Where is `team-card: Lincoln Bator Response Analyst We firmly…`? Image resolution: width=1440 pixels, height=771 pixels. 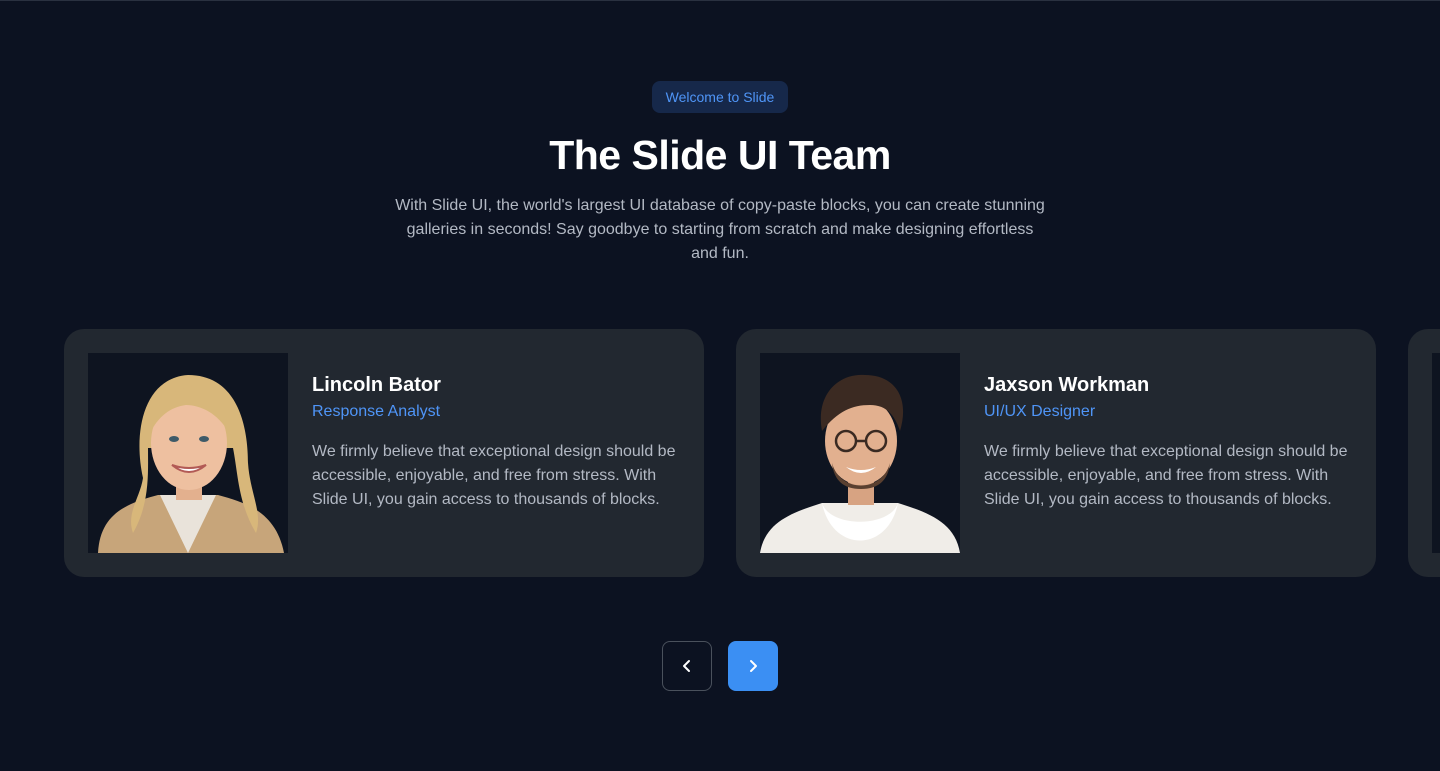 team-card: Lincoln Bator Response Analyst We firmly… is located at coordinates (384, 453).